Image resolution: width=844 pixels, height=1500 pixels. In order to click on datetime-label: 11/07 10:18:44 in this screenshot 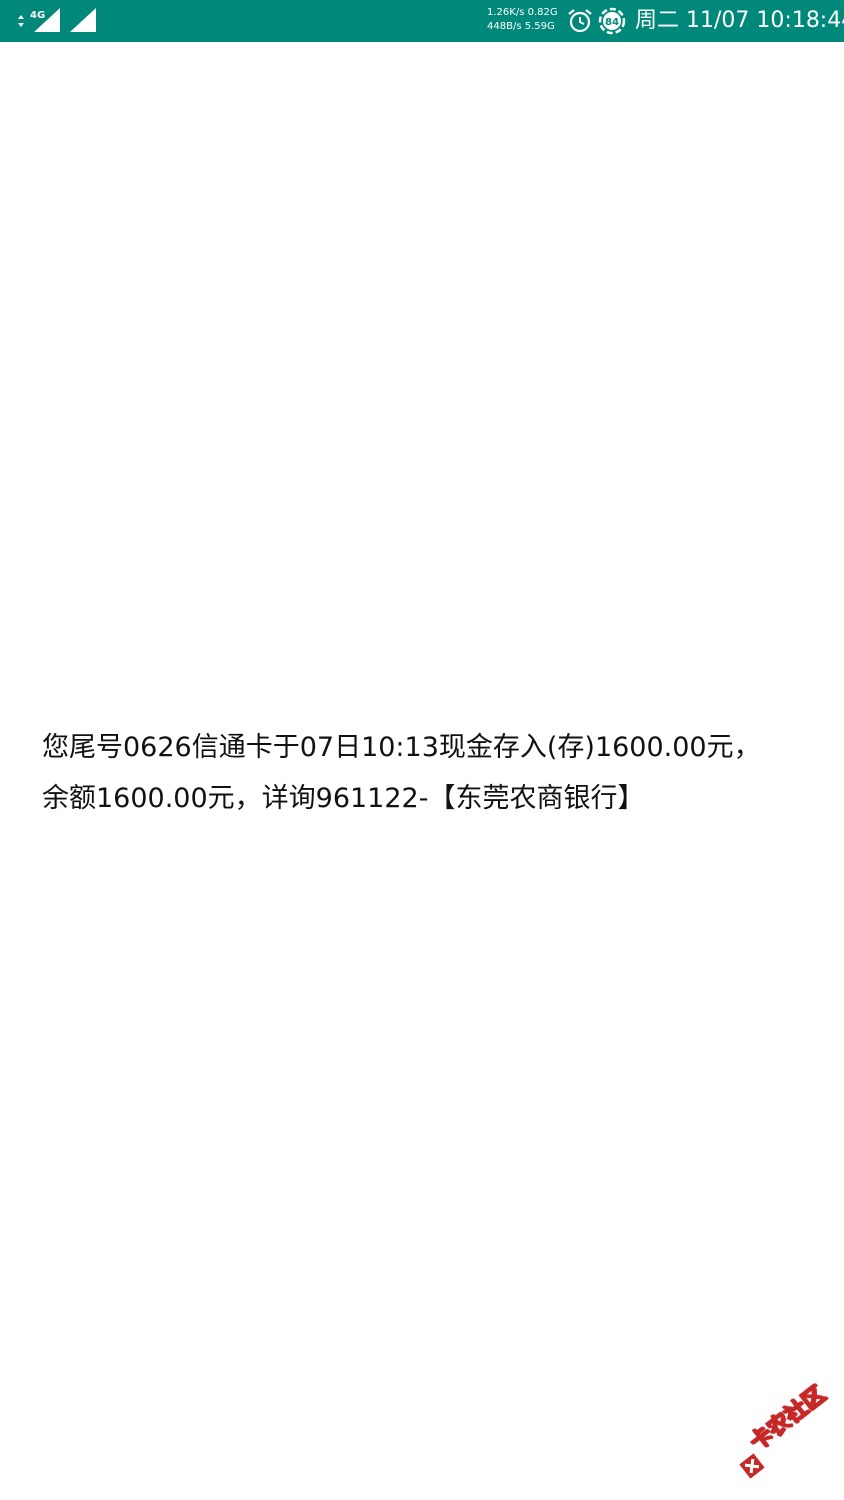, I will do `click(765, 20)`.